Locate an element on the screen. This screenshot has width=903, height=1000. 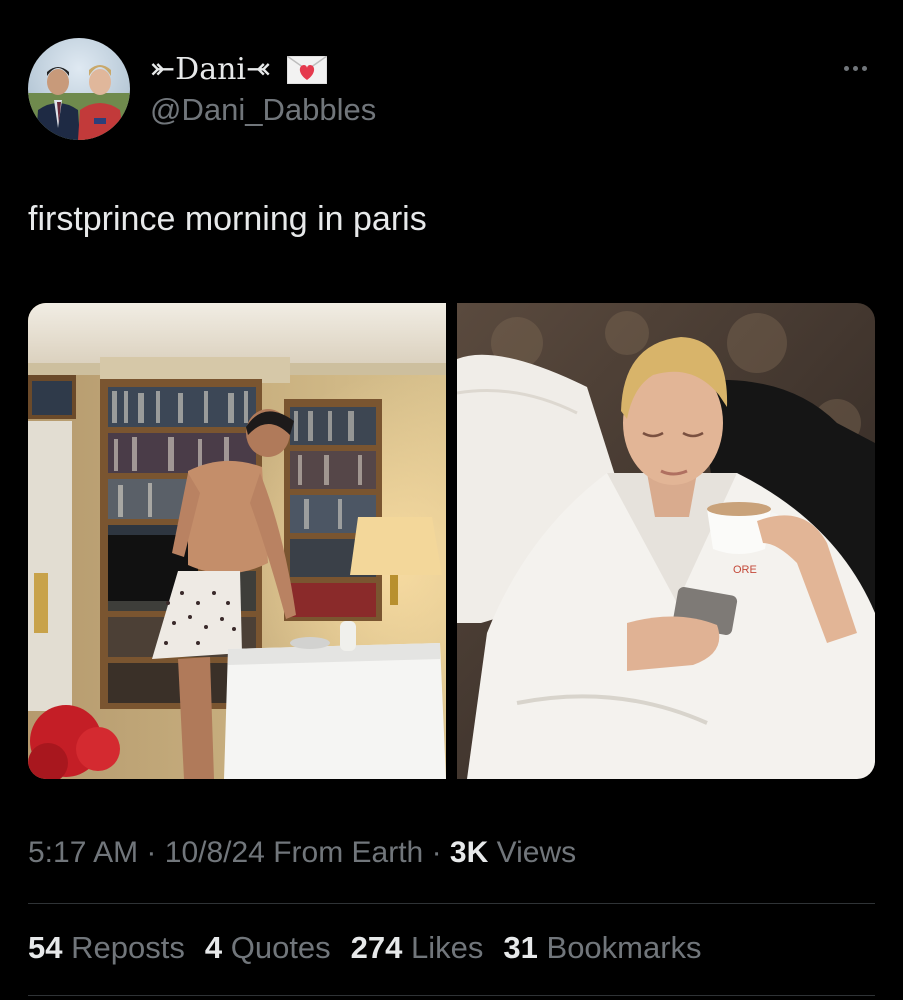
tweet-metadata: 5:17 AM · 10/8/24 From Earth · 3K Views is located at coordinates (302, 853).